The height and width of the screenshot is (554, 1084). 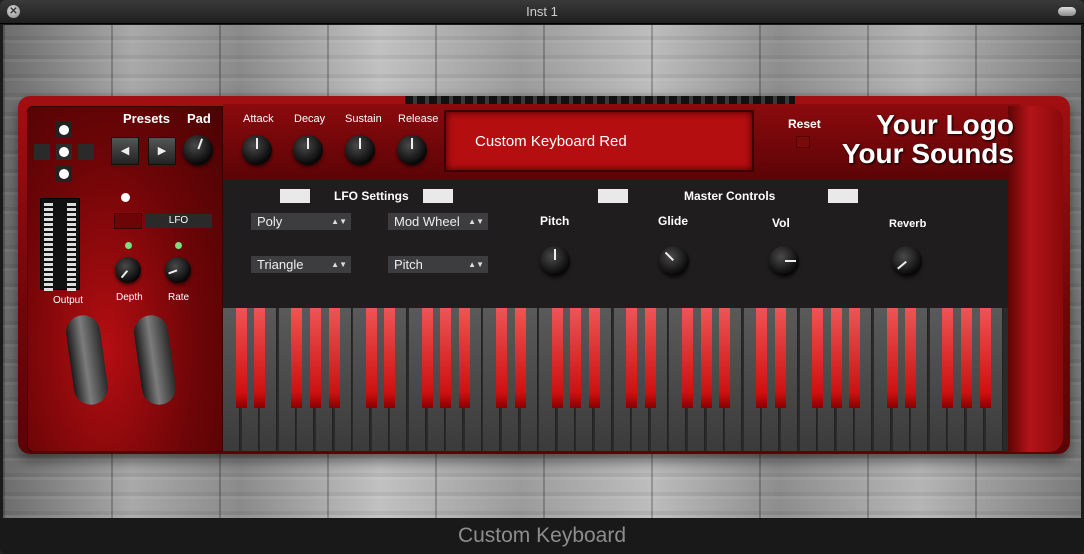 What do you see at coordinates (919, 139) in the screenshot?
I see `logo: Your Logo Your Sounds` at bounding box center [919, 139].